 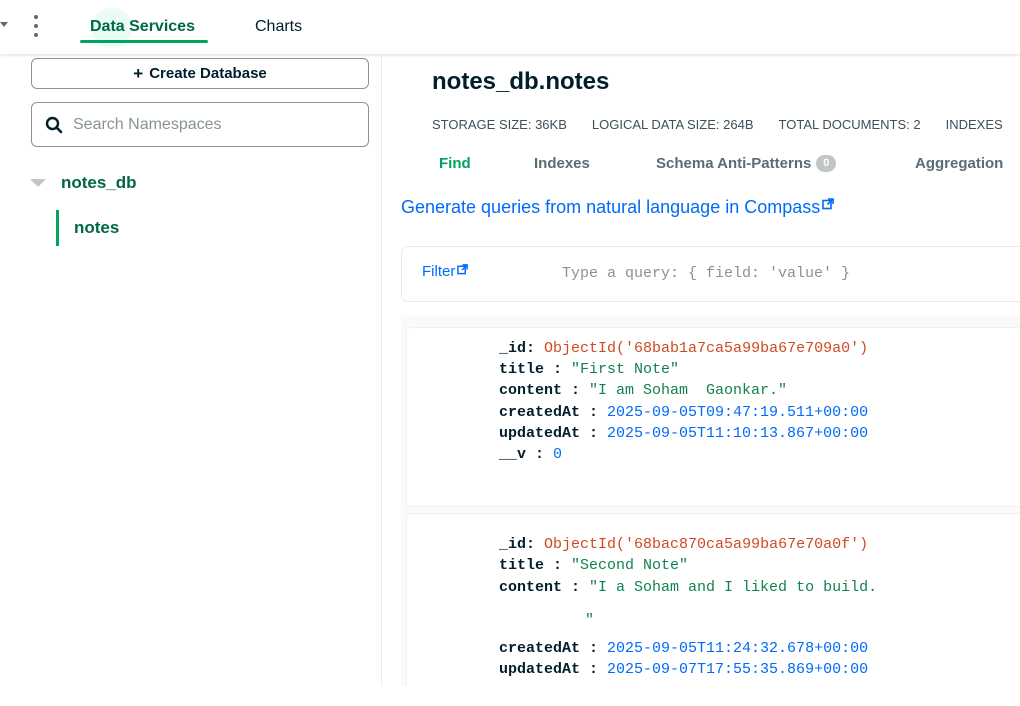 What do you see at coordinates (594, 565) in the screenshot?
I see `field-row: title : "Second Note"` at bounding box center [594, 565].